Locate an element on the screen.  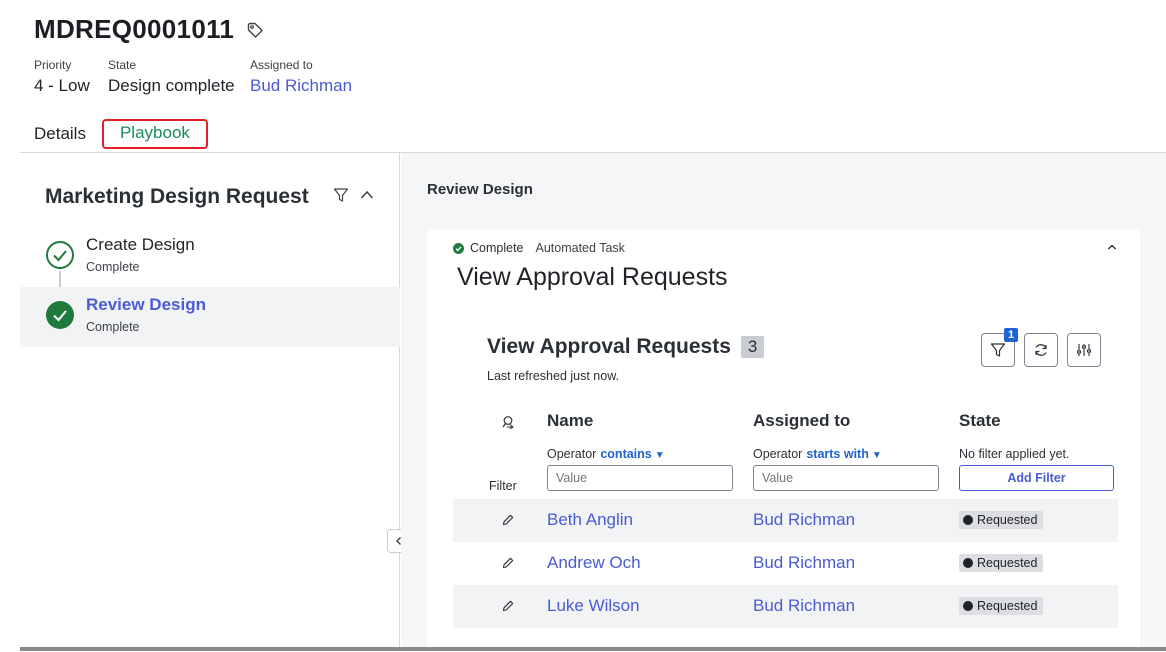
card-title: View Approval Requests is located at coordinates (592, 277).